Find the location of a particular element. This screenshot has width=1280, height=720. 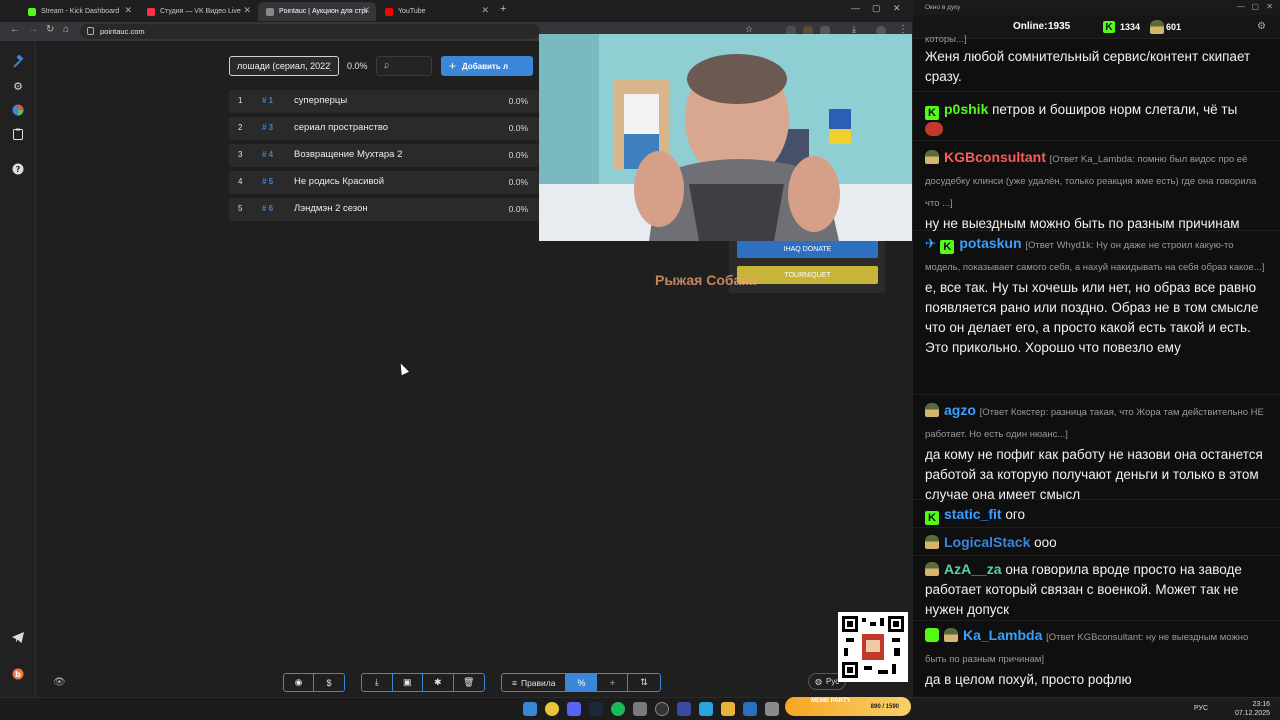

file-explorer-icon is located at coordinates (728, 709).